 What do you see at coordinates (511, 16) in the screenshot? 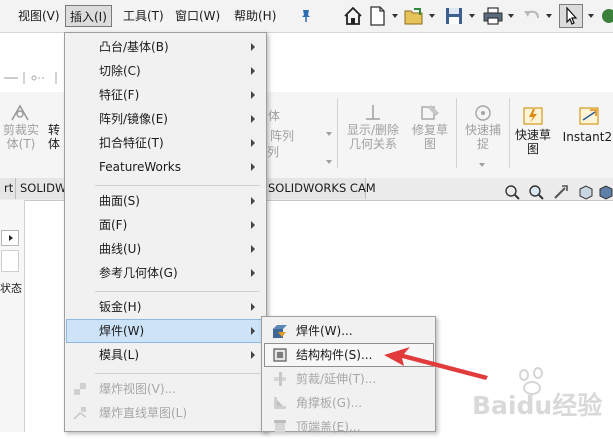
I see `print-dropdown-icon` at bounding box center [511, 16].